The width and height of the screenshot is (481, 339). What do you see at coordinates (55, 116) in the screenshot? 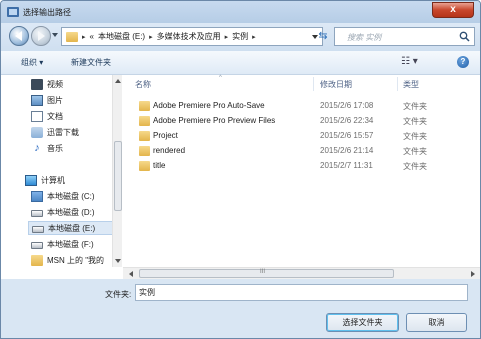
I see `nav-item-label: 文档` at bounding box center [55, 116].